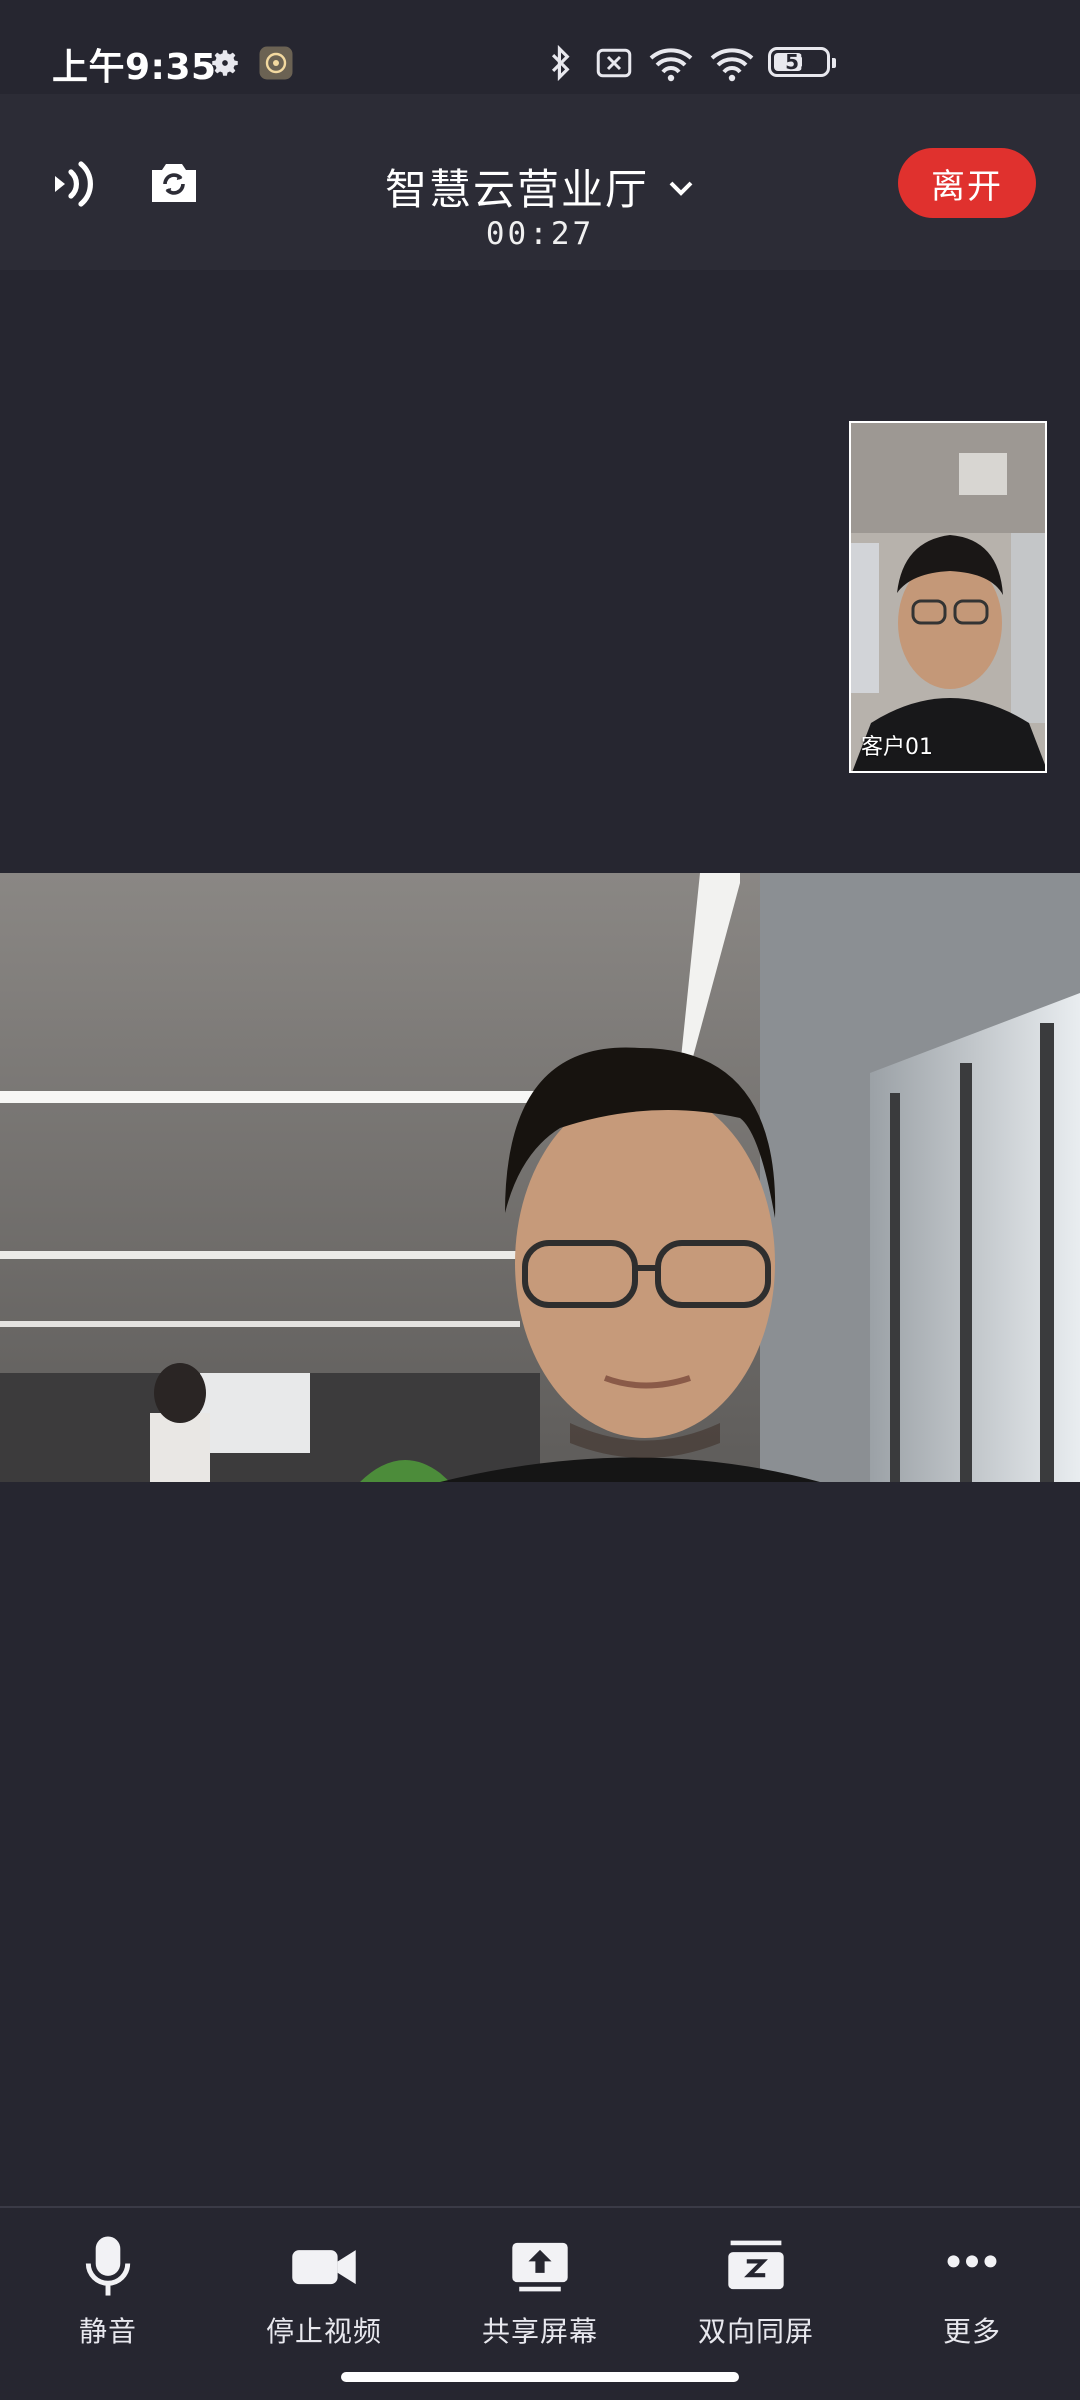 The height and width of the screenshot is (2400, 1080). I want to click on settings-icon, so click(225, 63).